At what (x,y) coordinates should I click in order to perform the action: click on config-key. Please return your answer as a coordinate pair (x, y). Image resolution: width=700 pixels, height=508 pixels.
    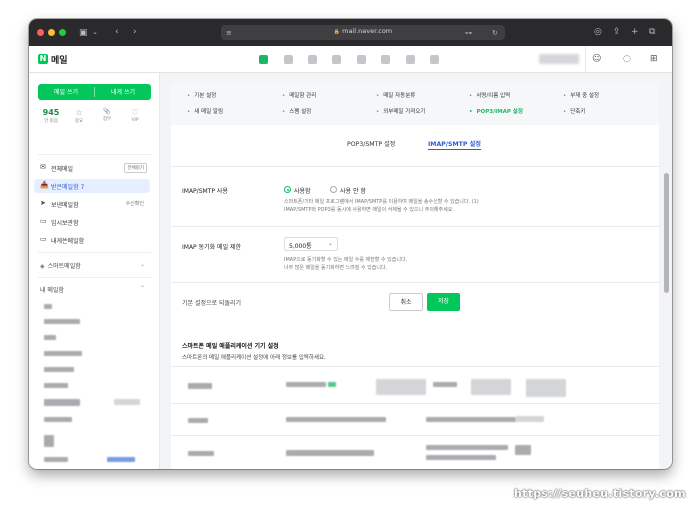
    Looking at the image, I should click on (198, 420).